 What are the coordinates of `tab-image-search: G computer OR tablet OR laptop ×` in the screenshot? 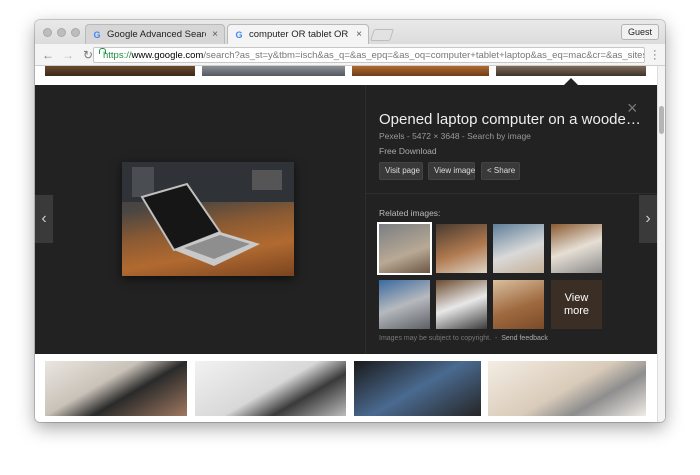 It's located at (298, 34).